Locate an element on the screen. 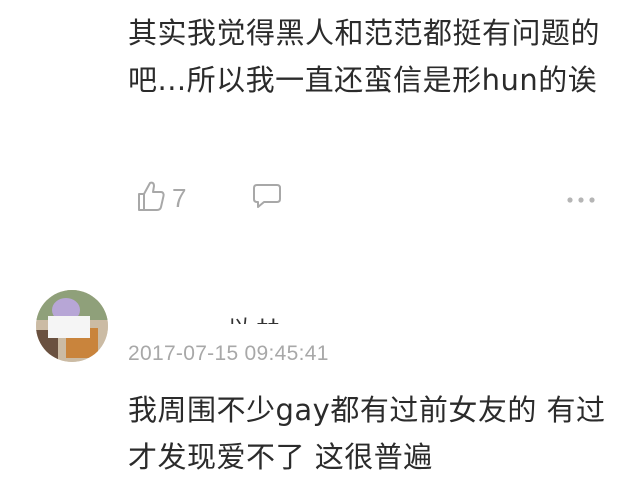 Image resolution: width=640 pixels, height=484 pixels. more-button is located at coordinates (581, 199).